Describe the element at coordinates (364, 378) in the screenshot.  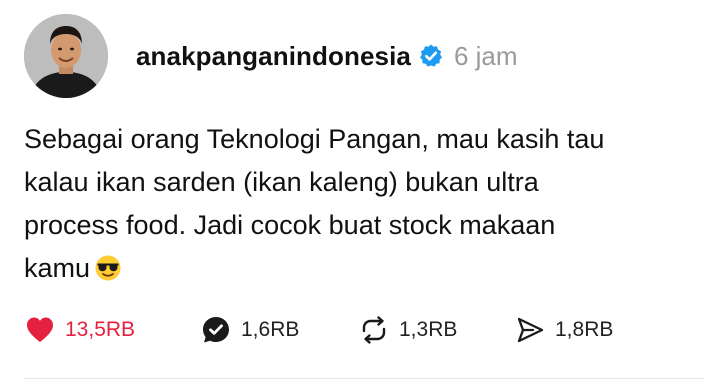
I see `post-divider` at that location.